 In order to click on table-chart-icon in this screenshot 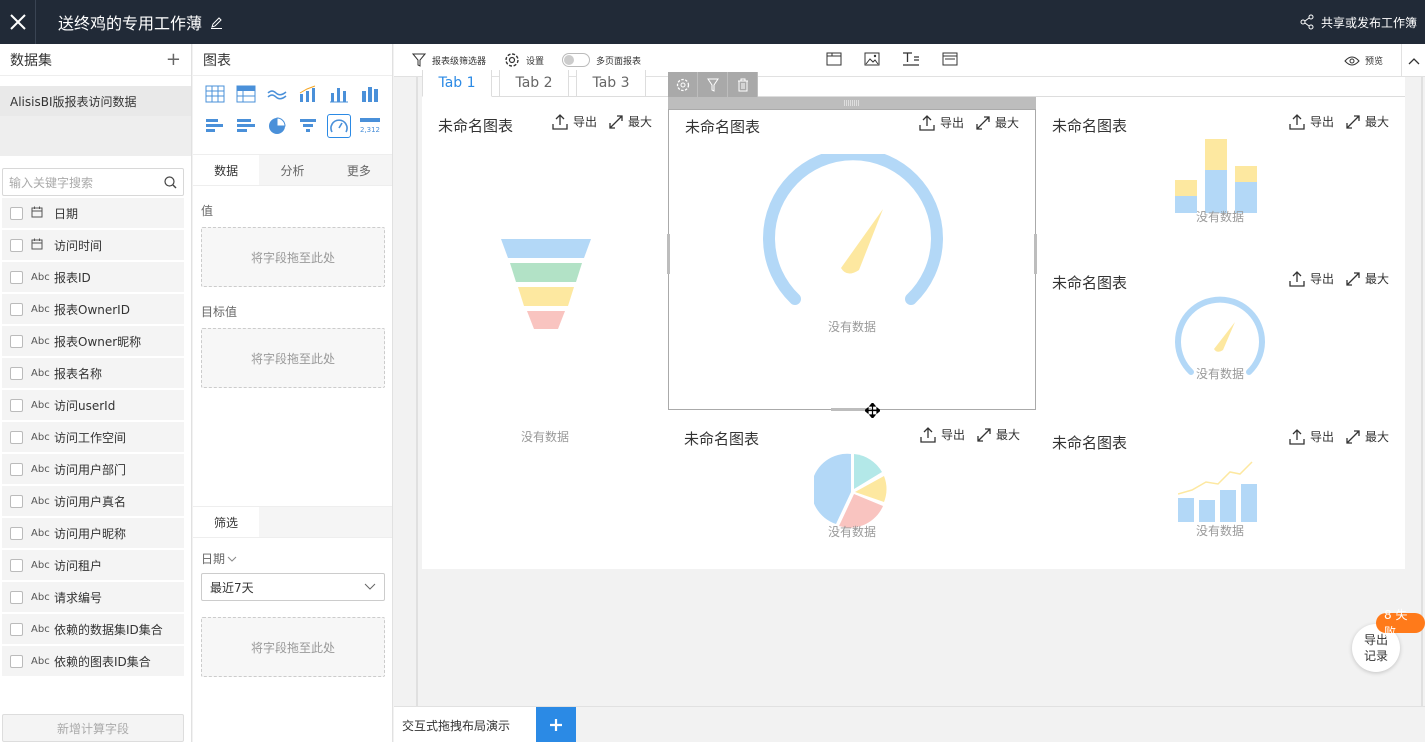, I will do `click(215, 94)`.